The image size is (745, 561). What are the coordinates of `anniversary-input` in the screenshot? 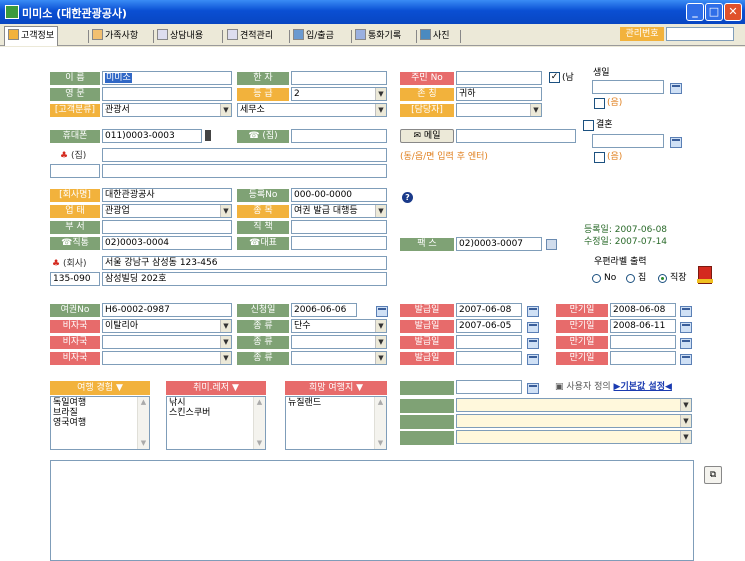 It's located at (628, 141).